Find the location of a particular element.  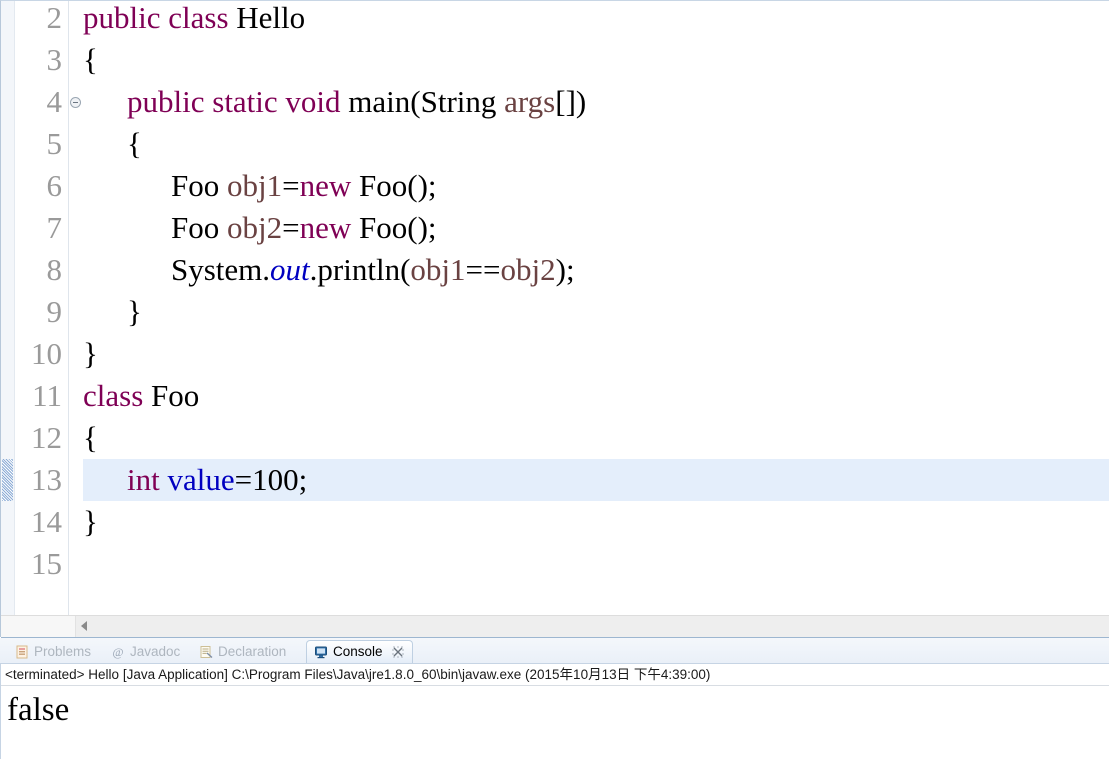

close-icon is located at coordinates (398, 652).